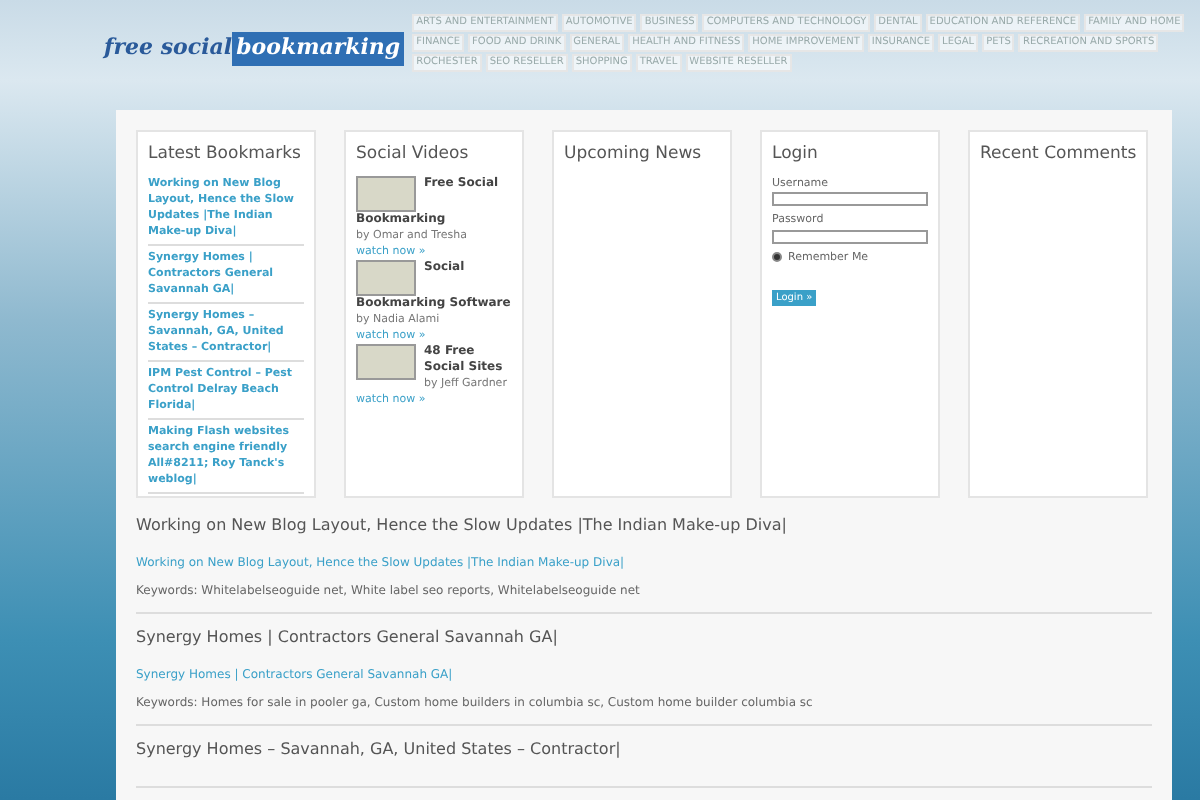 The image size is (1200, 800). Describe the element at coordinates (850, 236) in the screenshot. I see `password-field` at that location.